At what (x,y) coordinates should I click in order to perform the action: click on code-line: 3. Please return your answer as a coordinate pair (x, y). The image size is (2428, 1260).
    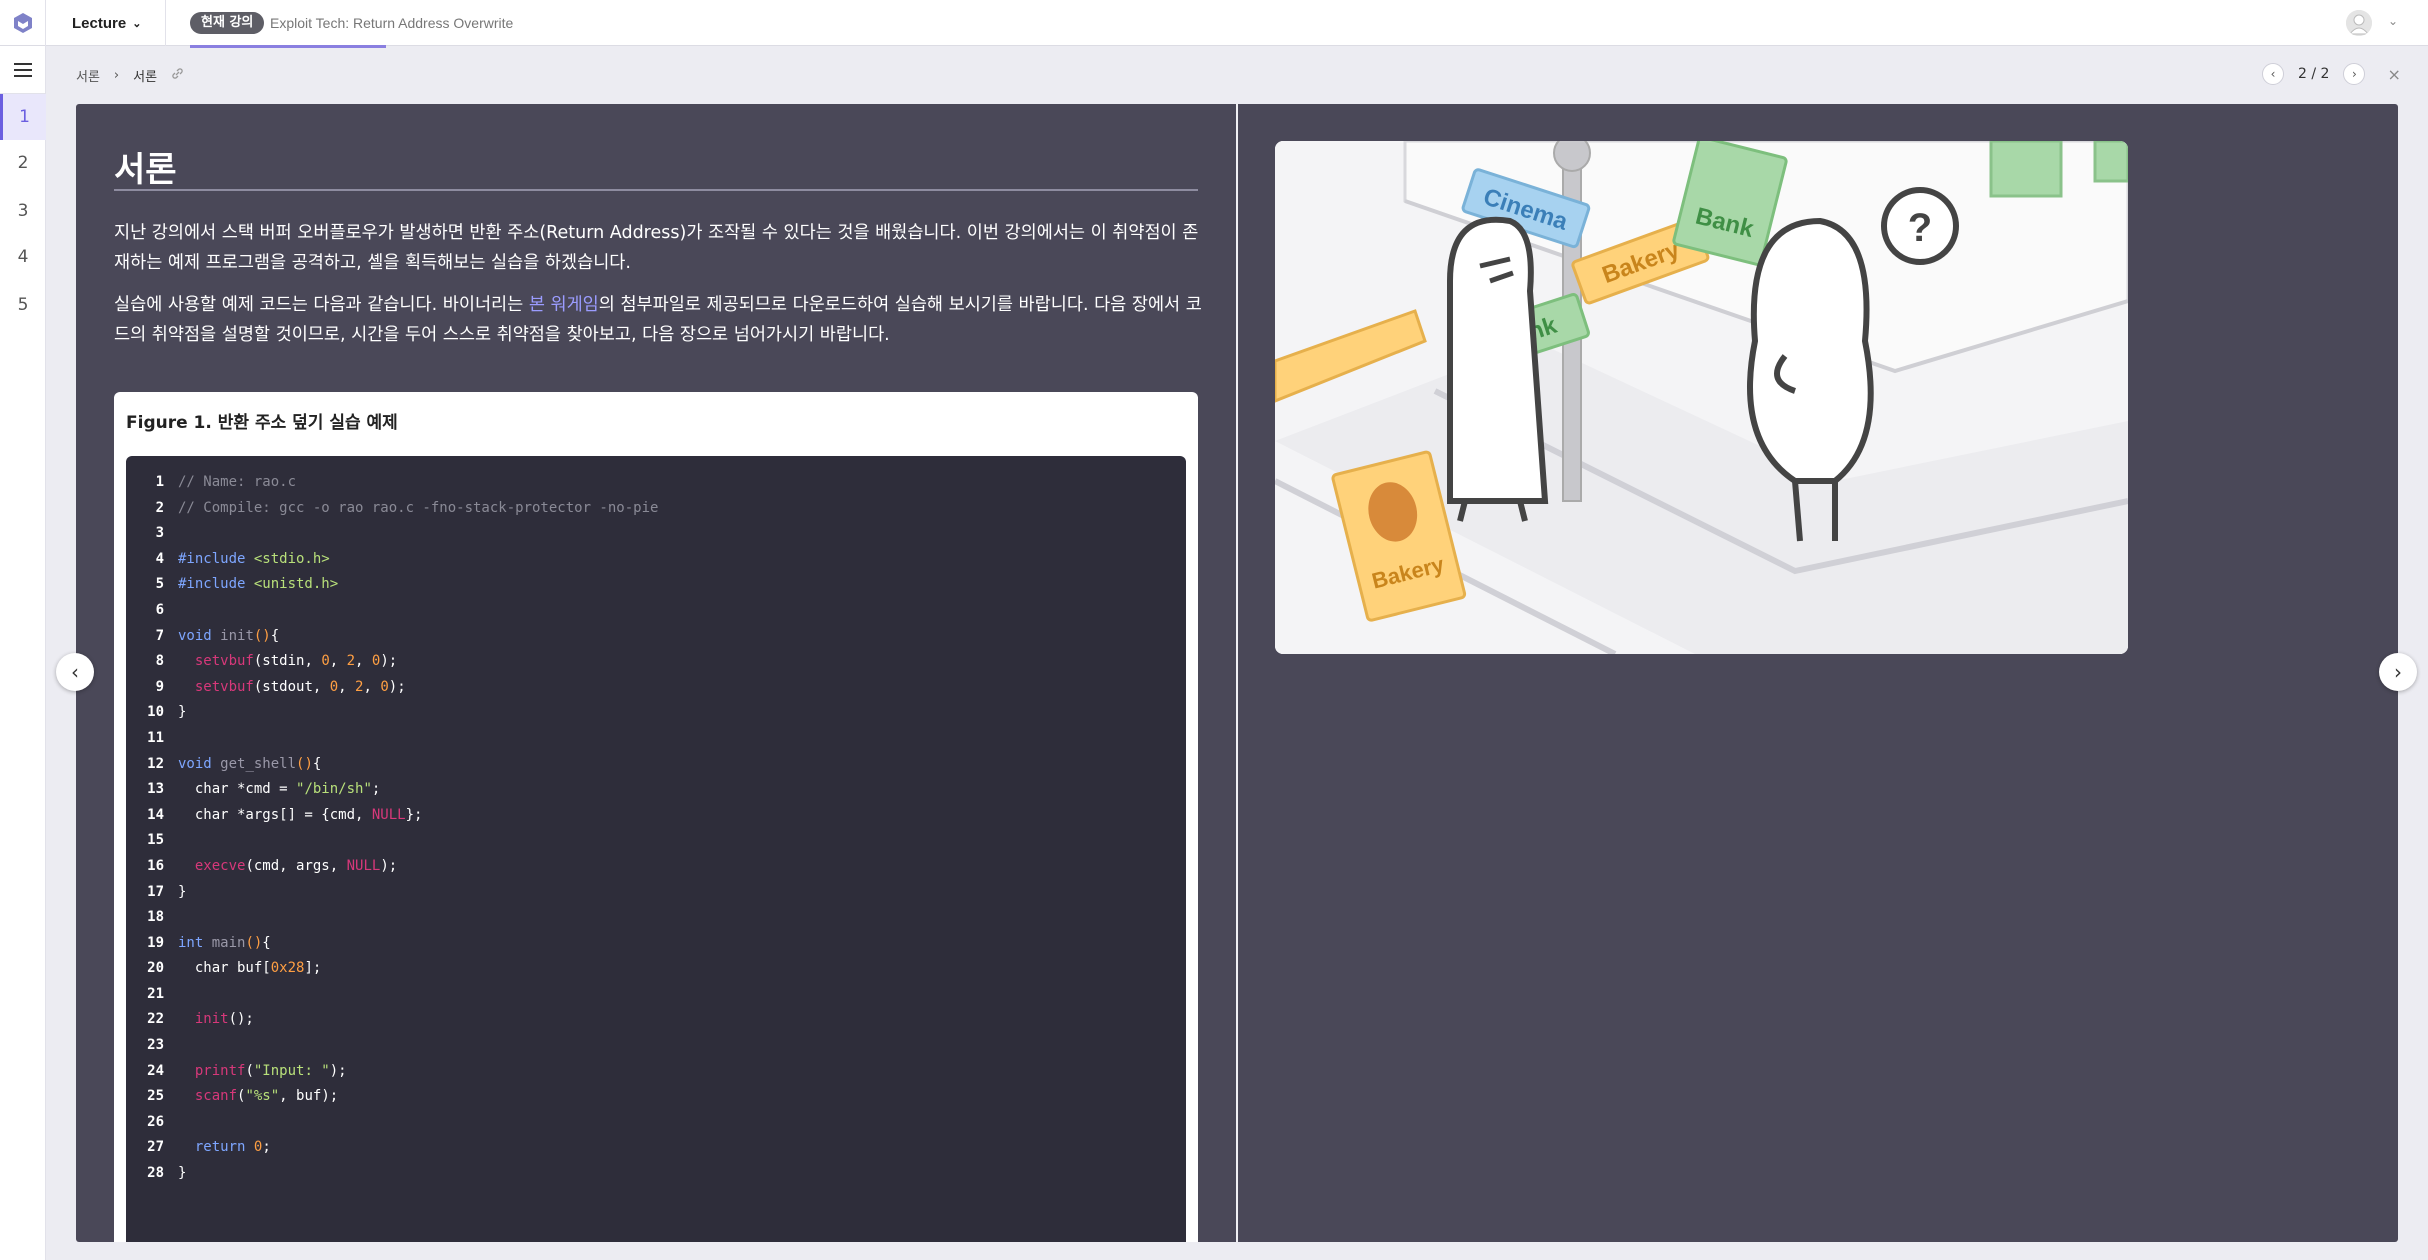
    Looking at the image, I should click on (656, 534).